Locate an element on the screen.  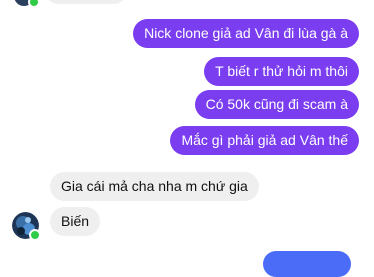
received-message: Gia cái mả cha nha m chứ gia is located at coordinates (154, 186).